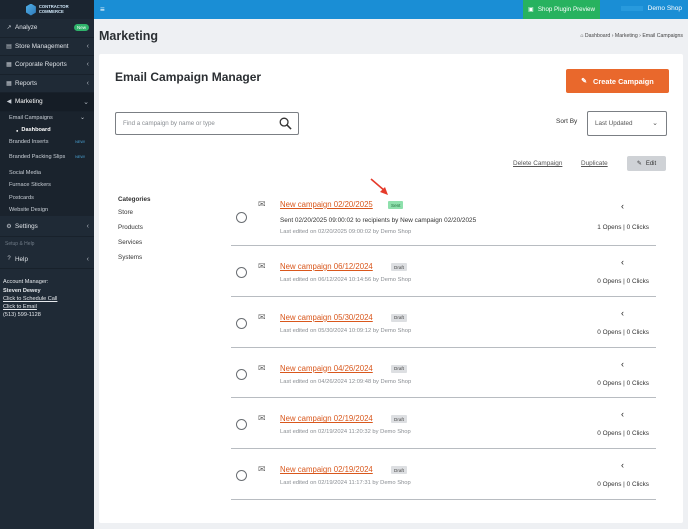 This screenshot has height=529, width=688. Describe the element at coordinates (594, 163) in the screenshot. I see `duplicate-link: Duplicate` at that location.